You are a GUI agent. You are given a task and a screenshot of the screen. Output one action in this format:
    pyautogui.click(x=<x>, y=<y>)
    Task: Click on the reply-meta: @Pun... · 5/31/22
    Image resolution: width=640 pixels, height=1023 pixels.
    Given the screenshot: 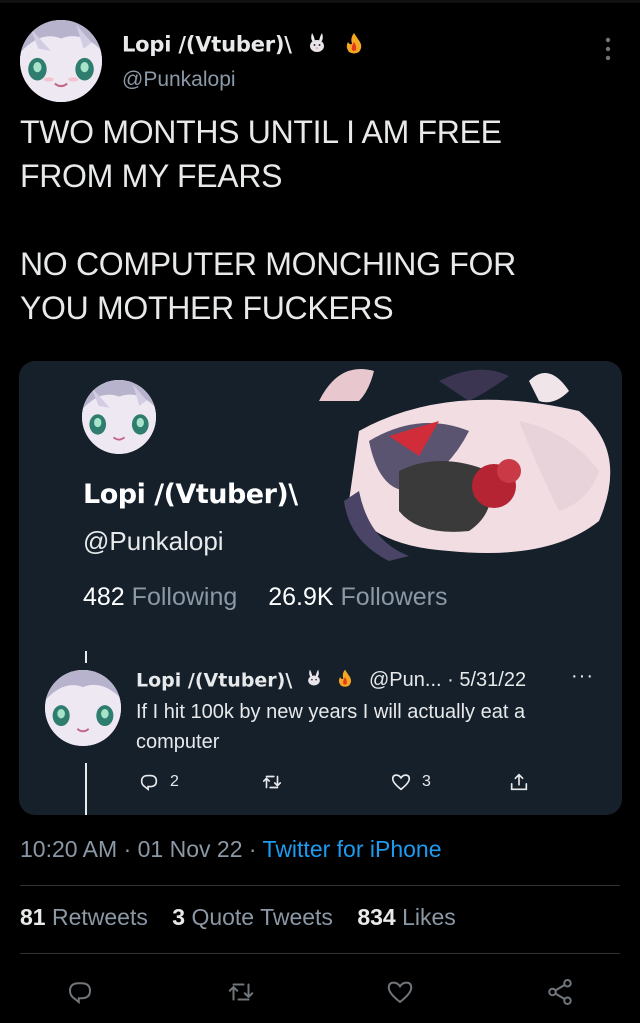 What is the action you would take?
    pyautogui.click(x=447, y=680)
    